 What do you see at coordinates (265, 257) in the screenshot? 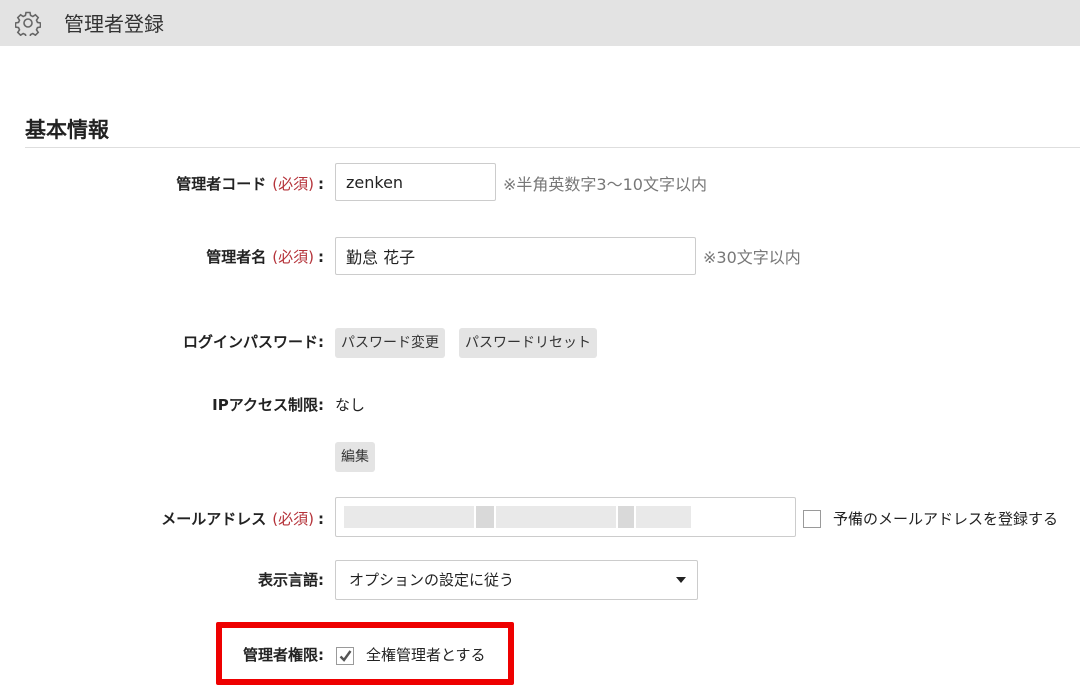
I see `admin-name-label: 管理者名 (必須):` at bounding box center [265, 257].